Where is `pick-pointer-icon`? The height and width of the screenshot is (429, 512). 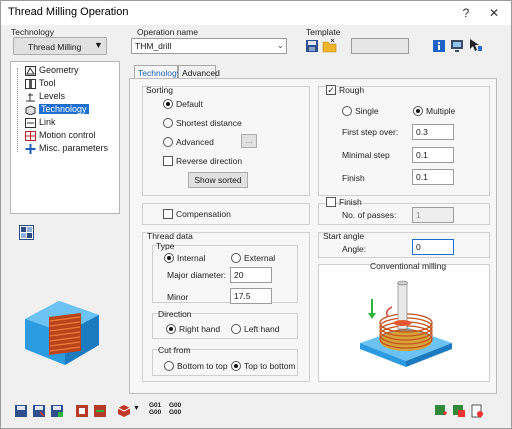 pick-pointer-icon is located at coordinates (475, 45).